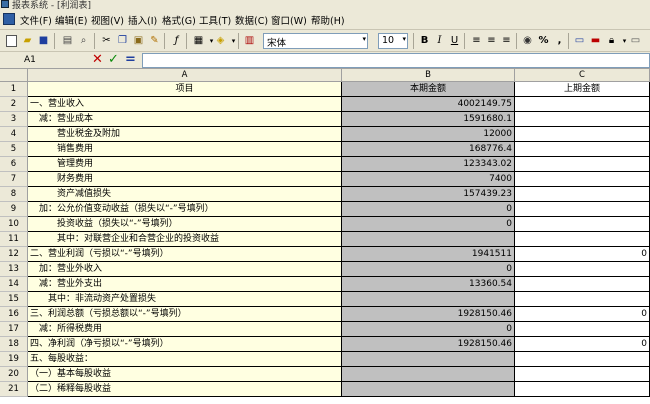 This screenshot has width=650, height=404. I want to click on header-item: 项目, so click(185, 89).